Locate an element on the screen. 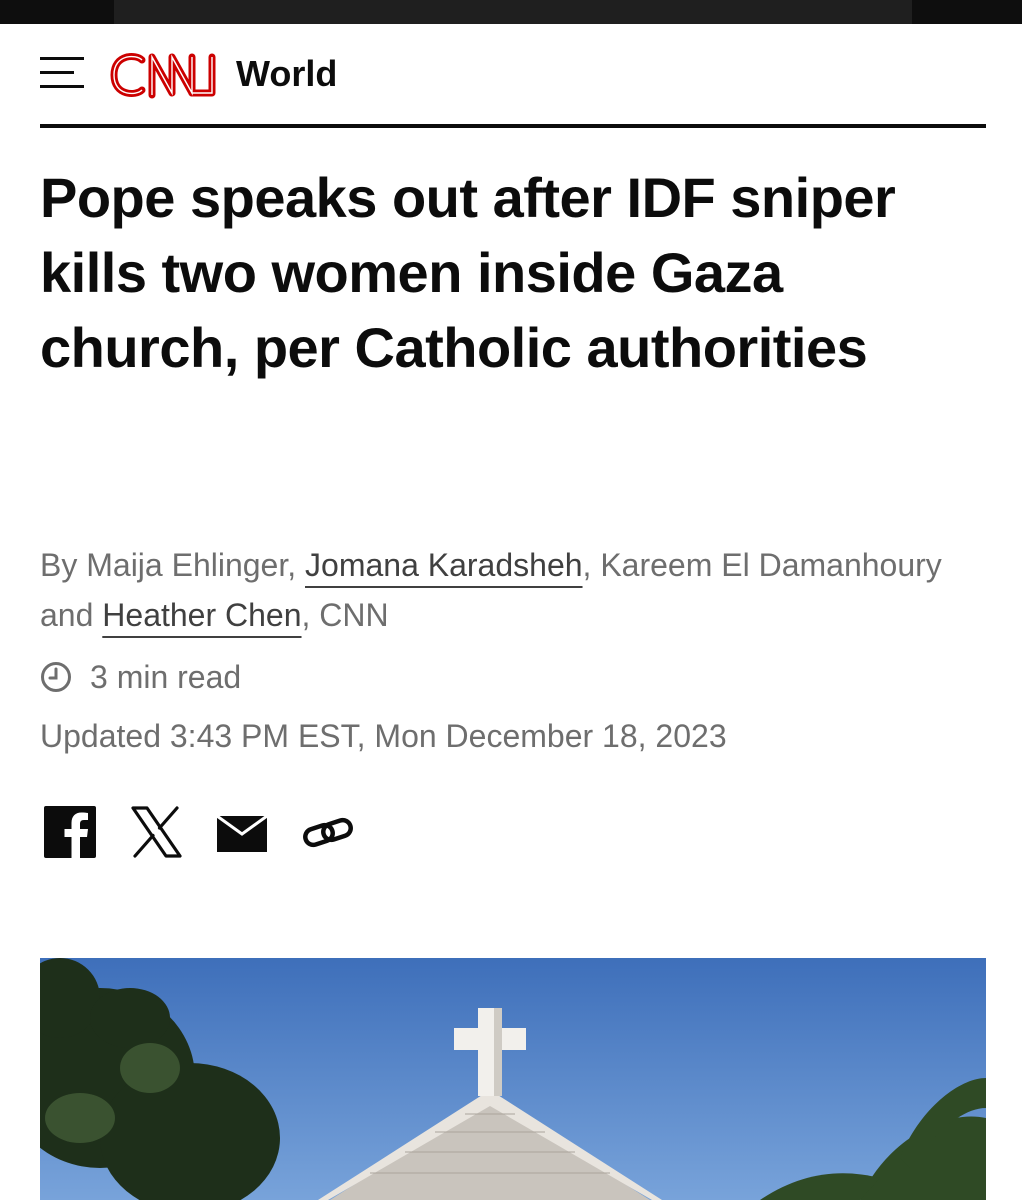 This screenshot has width=1022, height=1200. top-bar-edge-left is located at coordinates (57, 12).